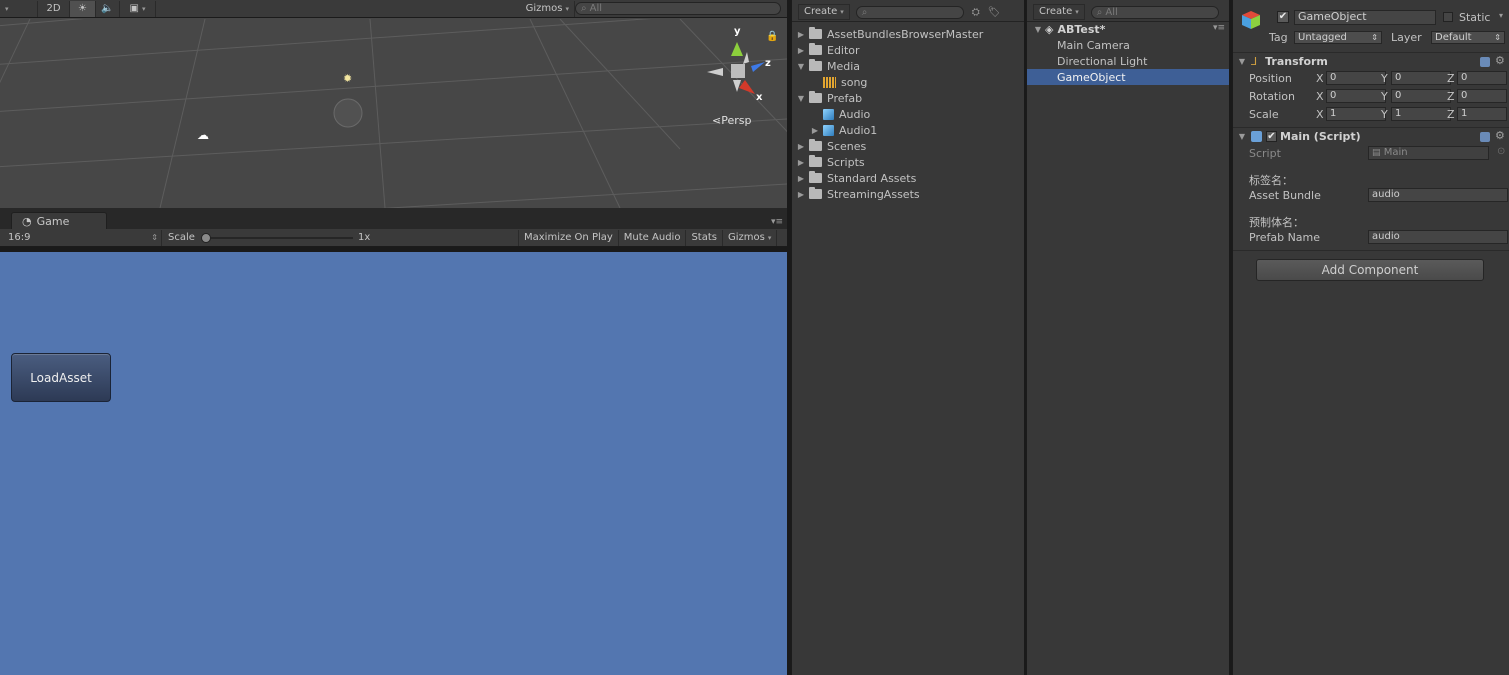 The image size is (1509, 675). Describe the element at coordinates (908, 178) in the screenshot. I see `project-item: ▶ Standard Assets` at that location.